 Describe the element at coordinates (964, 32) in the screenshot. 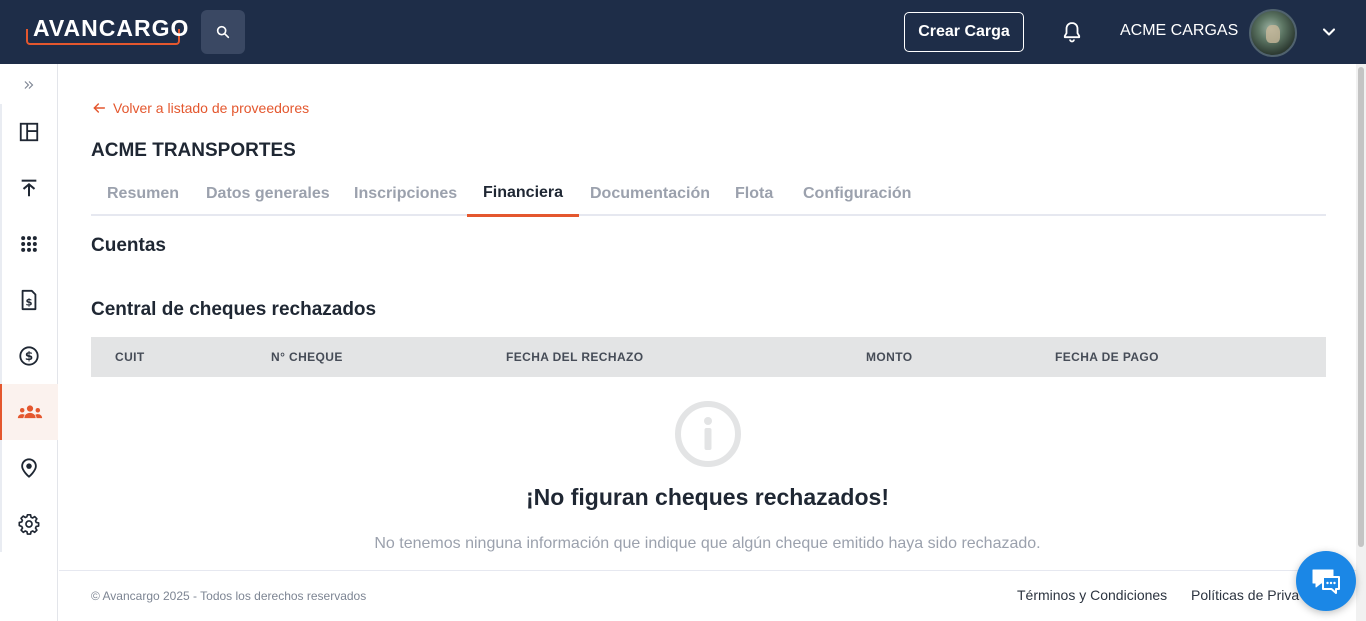

I see `create-load-button: Crear Carga` at that location.